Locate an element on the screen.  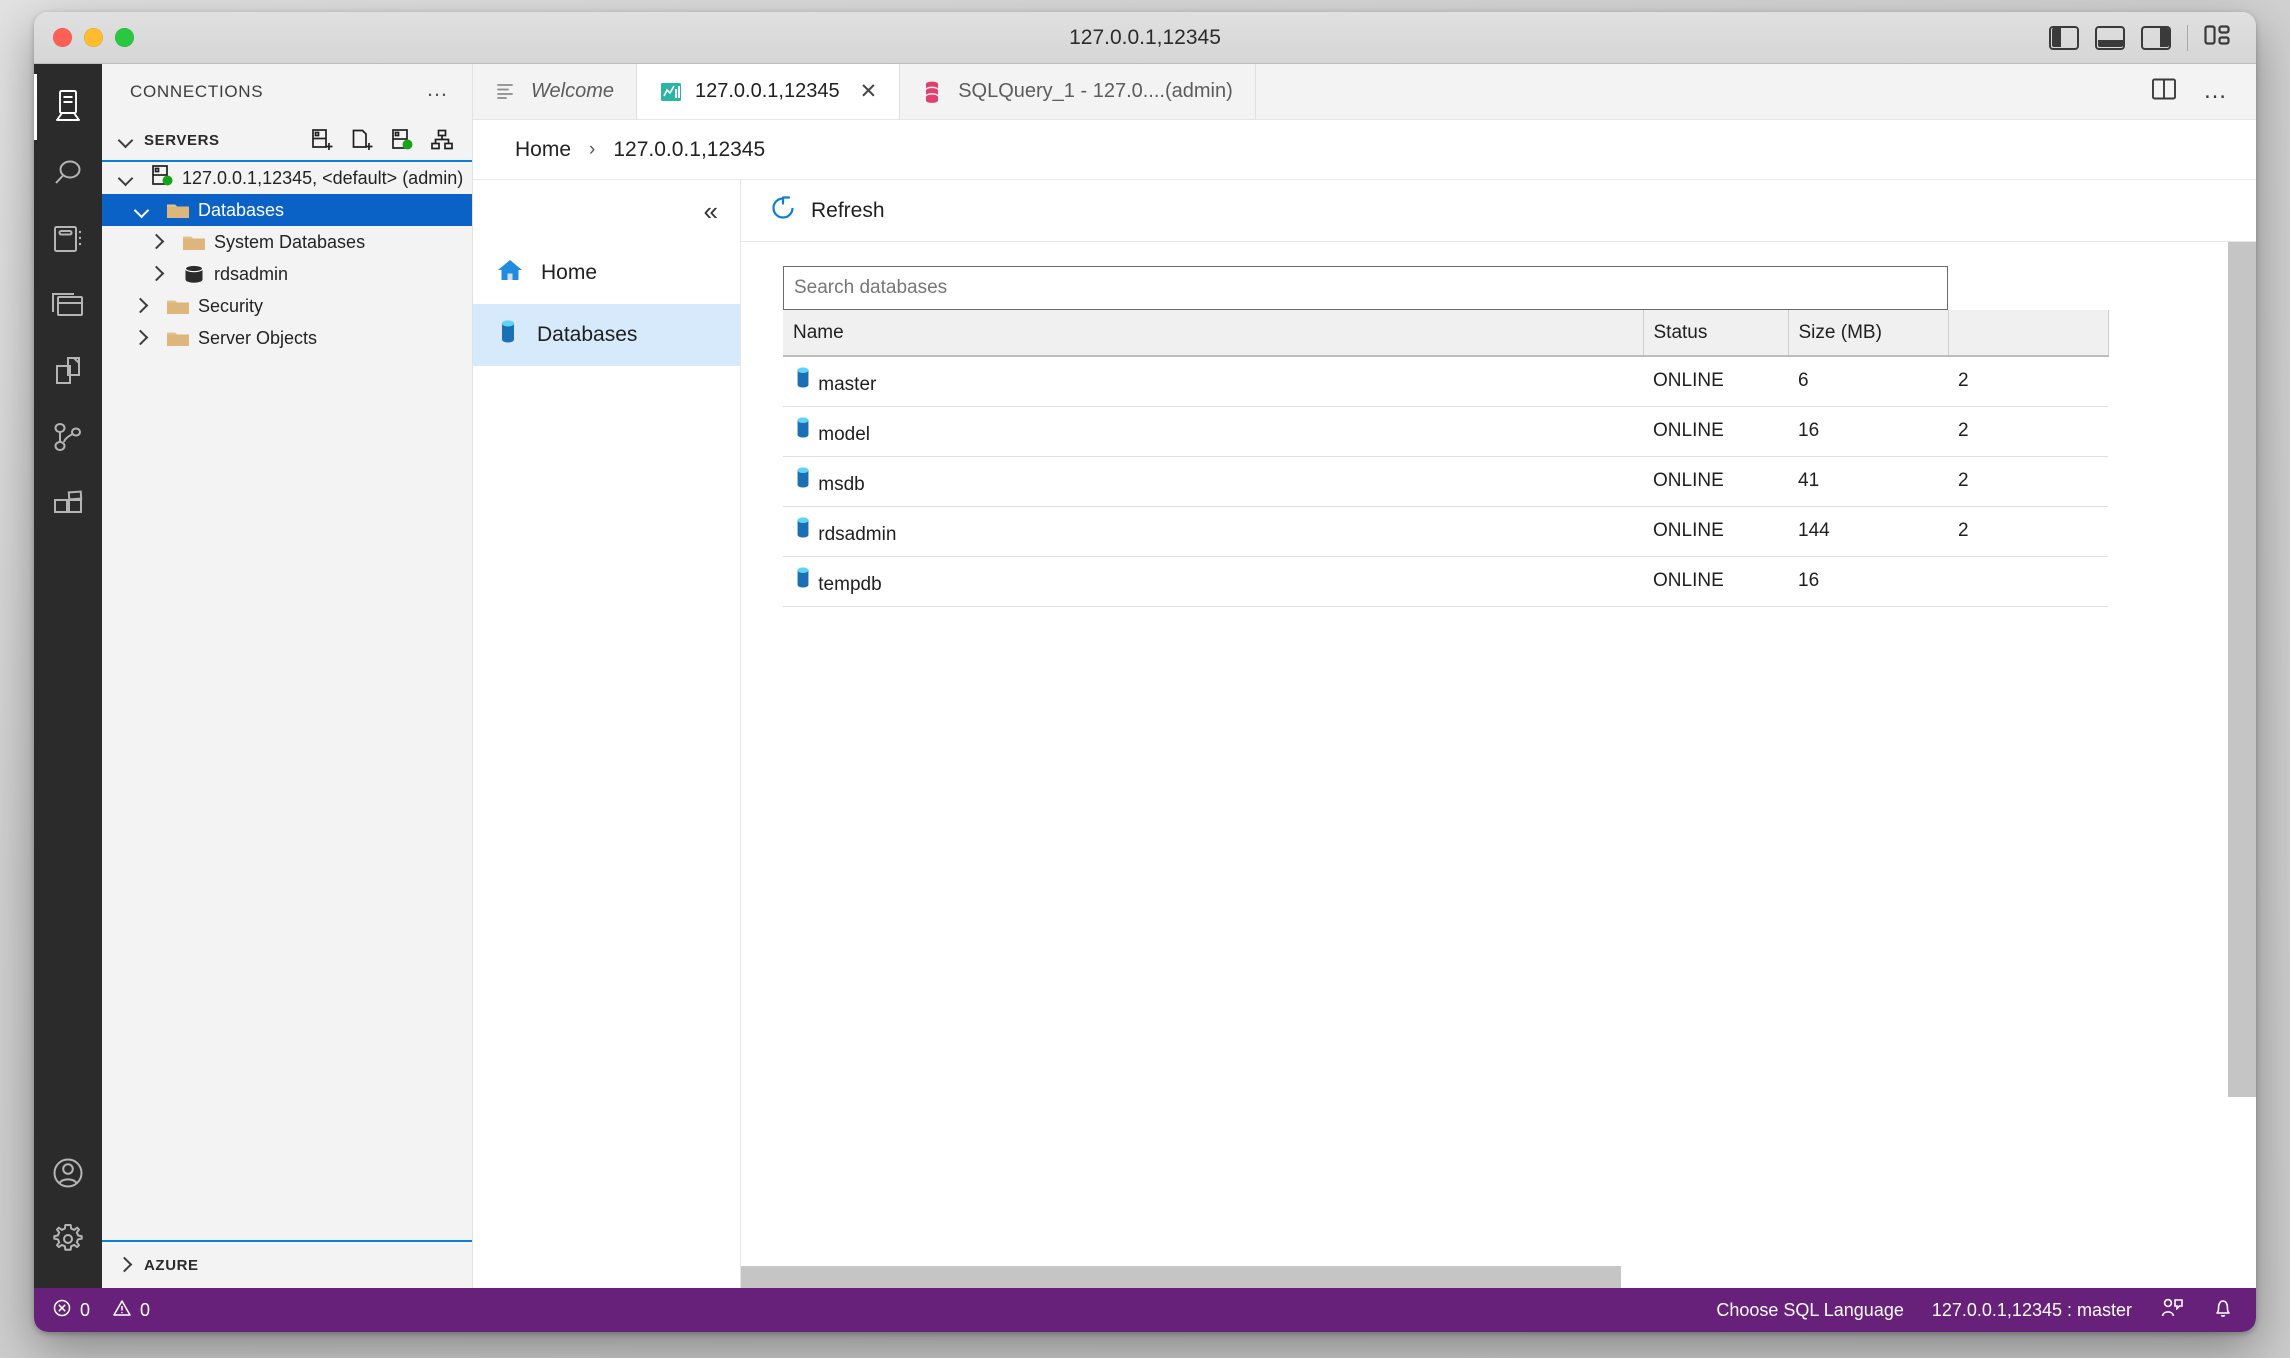
collapse-nav-row: « is located at coordinates (606, 211).